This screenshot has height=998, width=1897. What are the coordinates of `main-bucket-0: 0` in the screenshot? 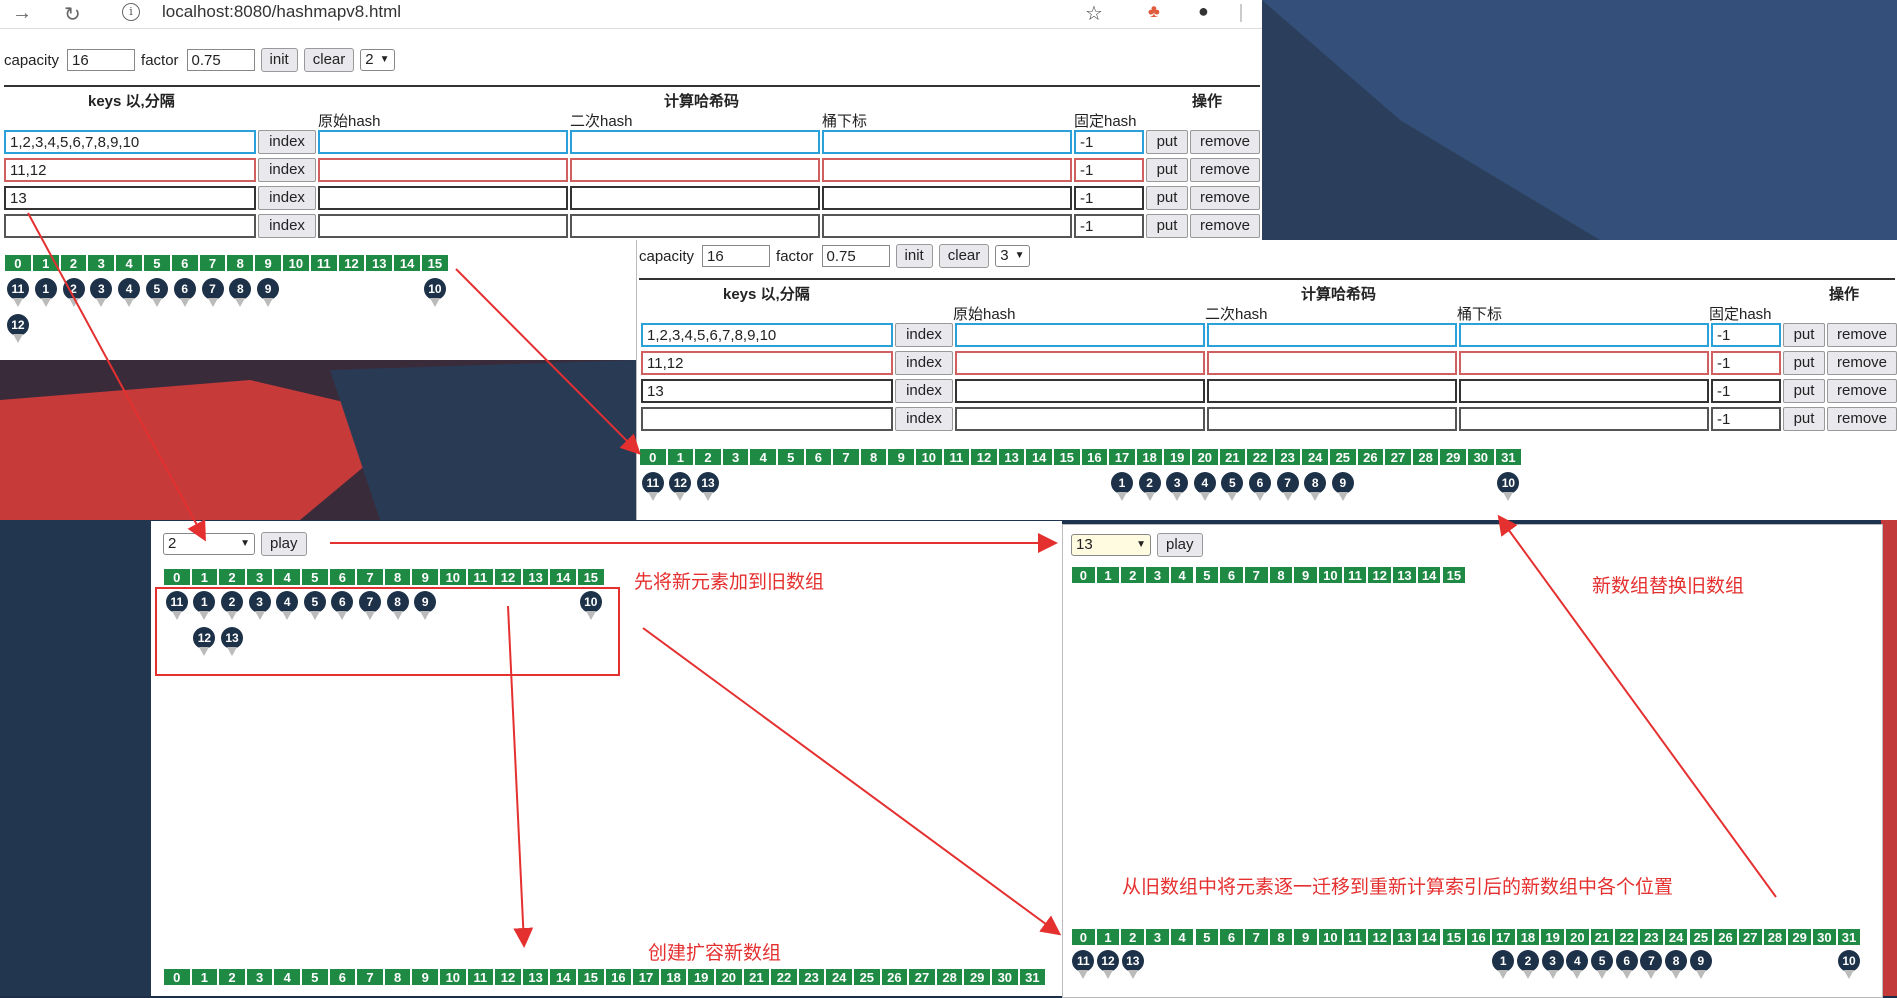 It's located at (18, 263).